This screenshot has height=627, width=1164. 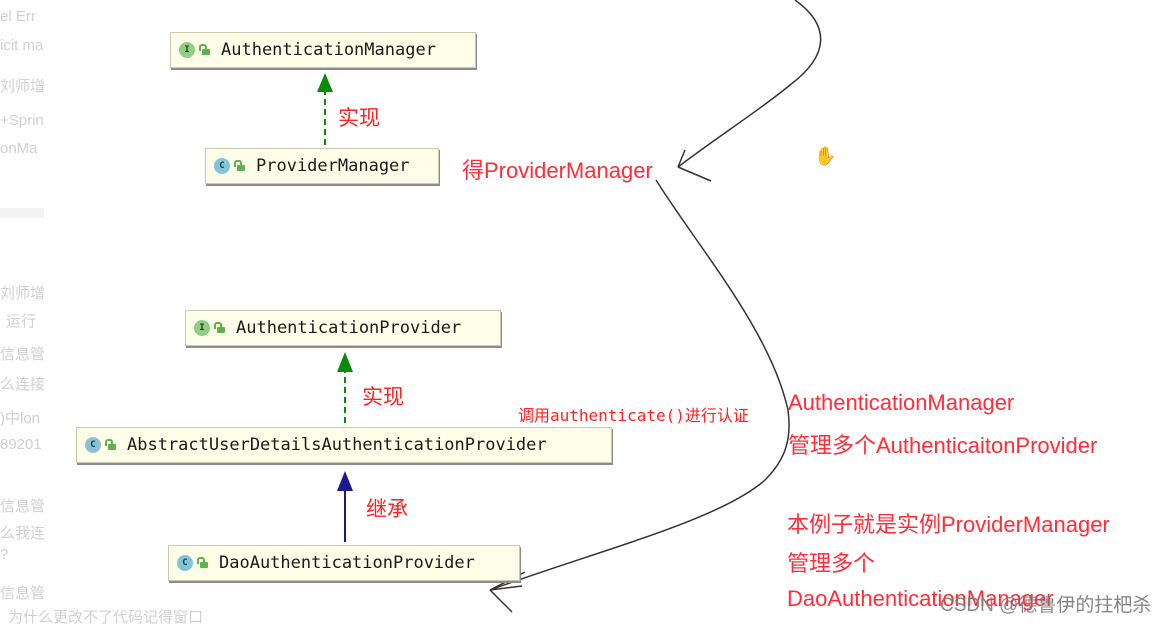 I want to click on node-authentication-provider: I AuthenticationProvider, so click(x=343, y=328).